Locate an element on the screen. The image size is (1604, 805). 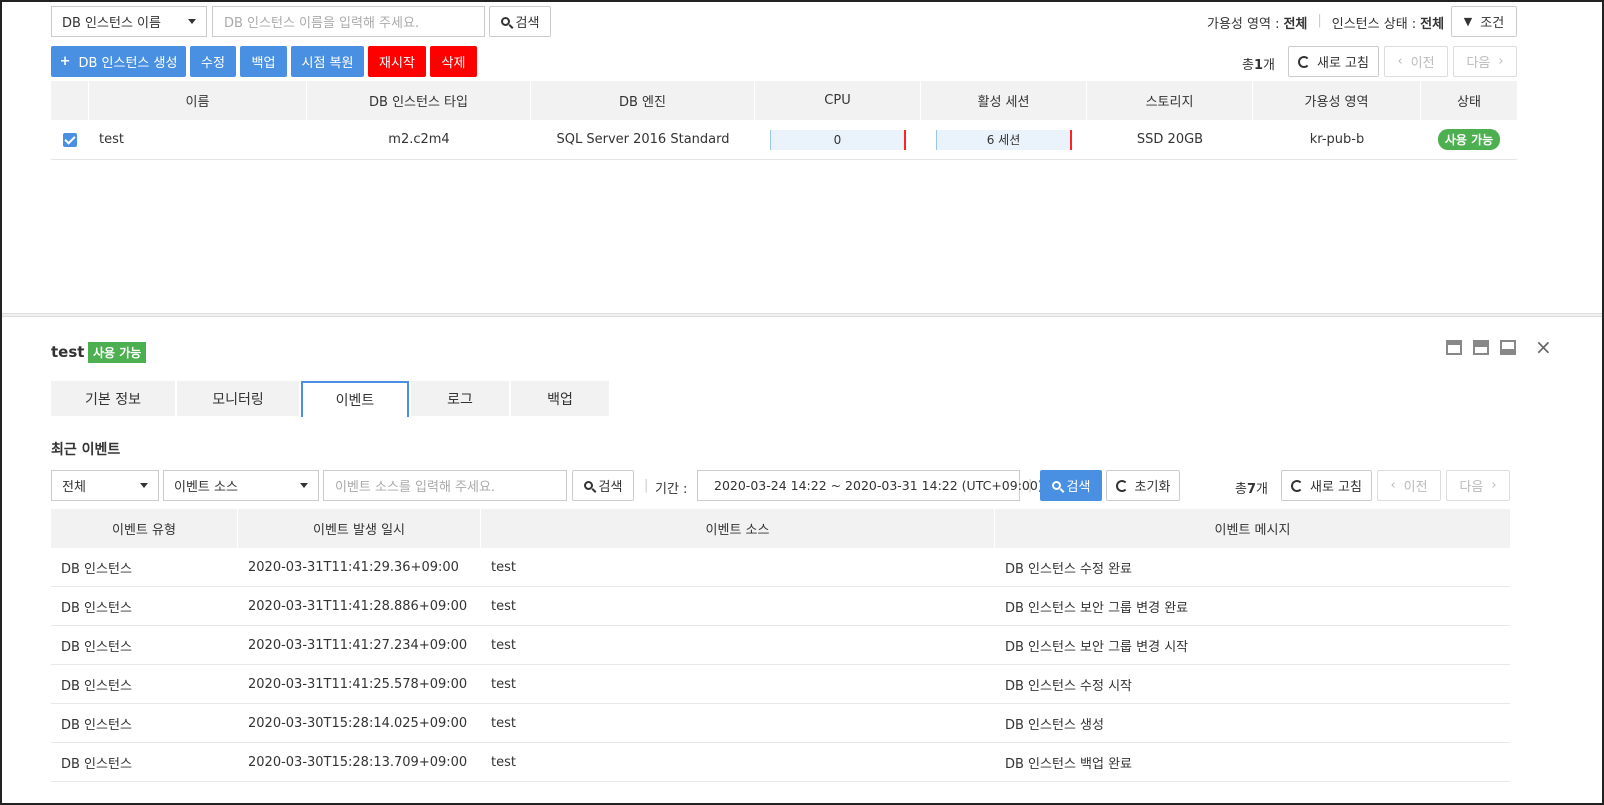
pane-resize-handle is located at coordinates (802, 315).